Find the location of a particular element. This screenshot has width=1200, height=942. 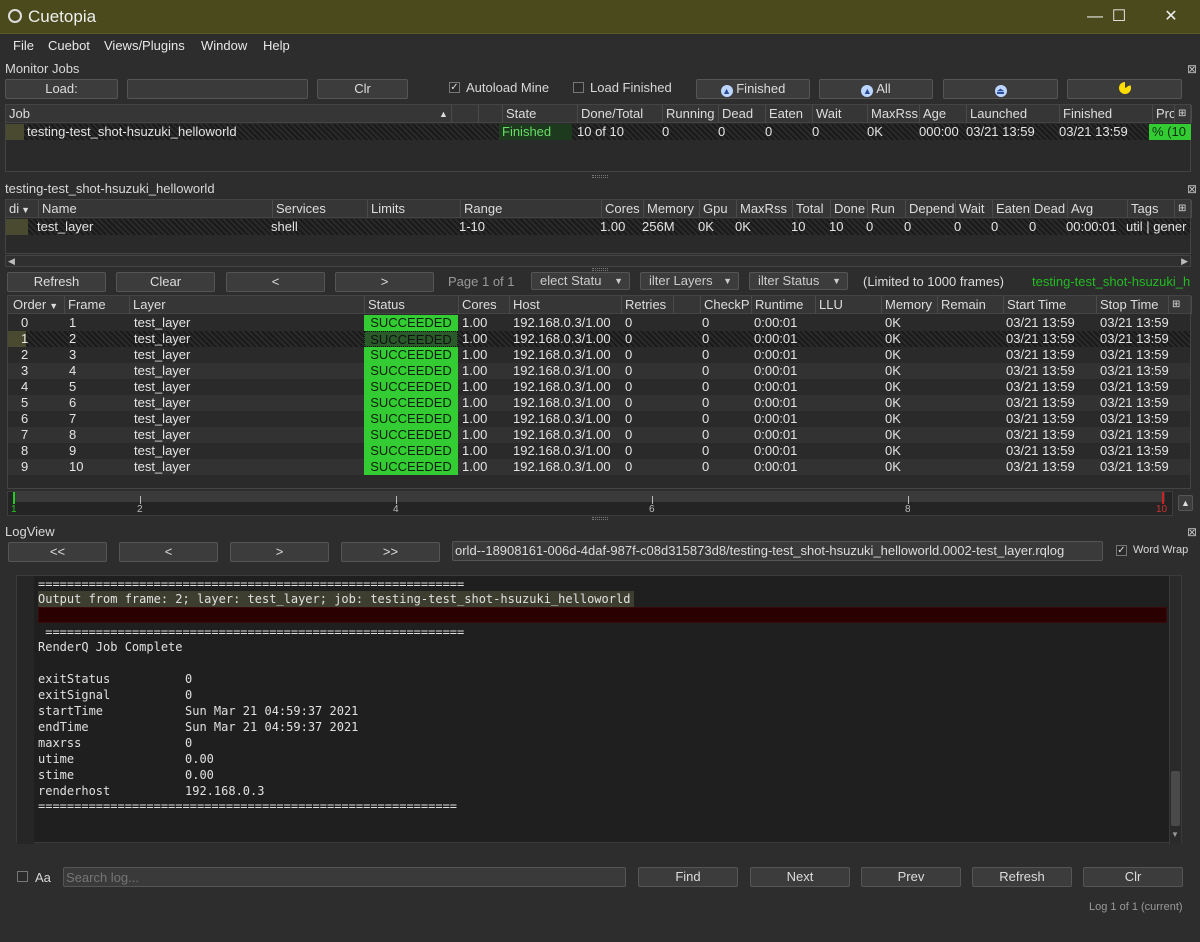

log-prev-button: < is located at coordinates (168, 552).